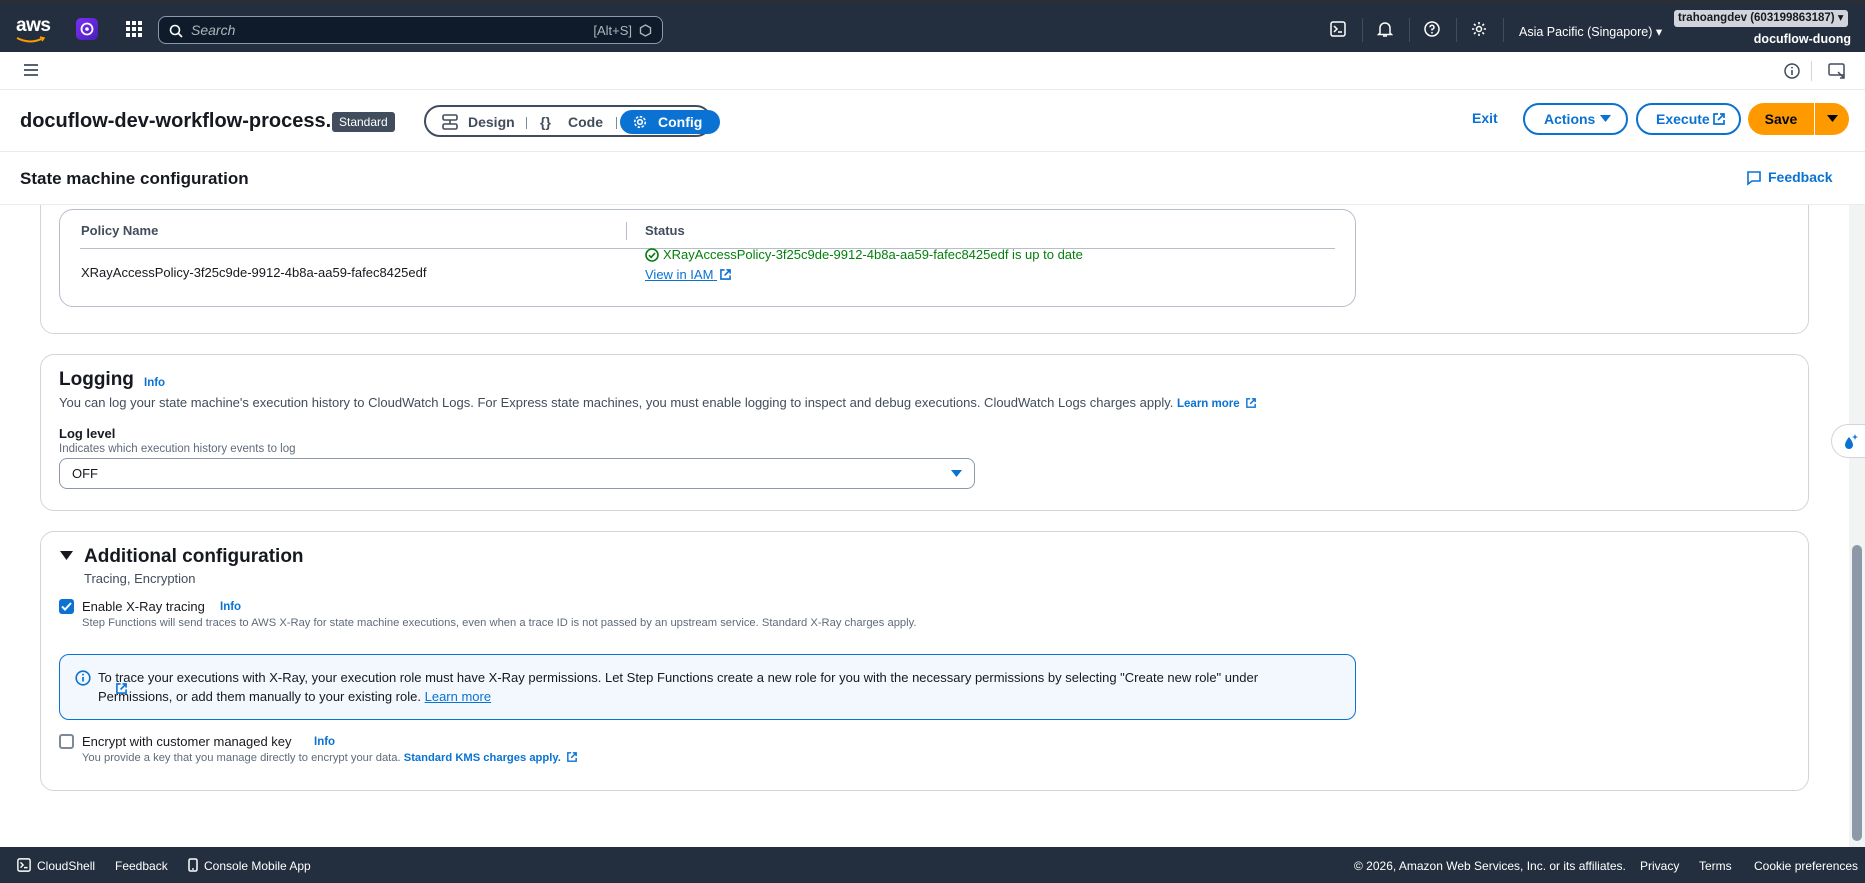 The width and height of the screenshot is (1865, 883). I want to click on checkmark-icon, so click(66, 606).